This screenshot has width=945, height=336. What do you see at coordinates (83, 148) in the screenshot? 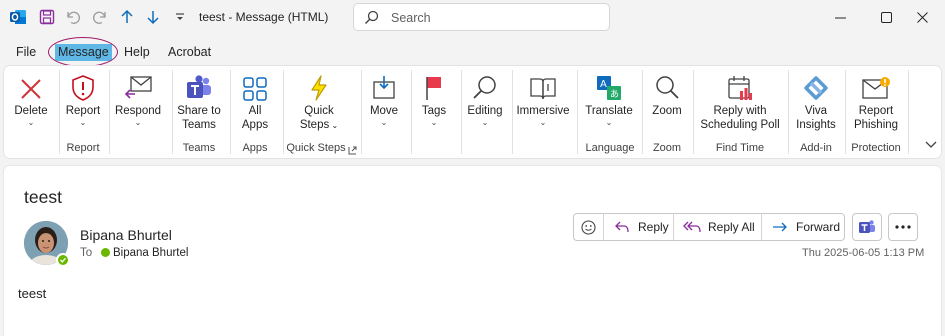
I see `group-label-report: Report` at bounding box center [83, 148].